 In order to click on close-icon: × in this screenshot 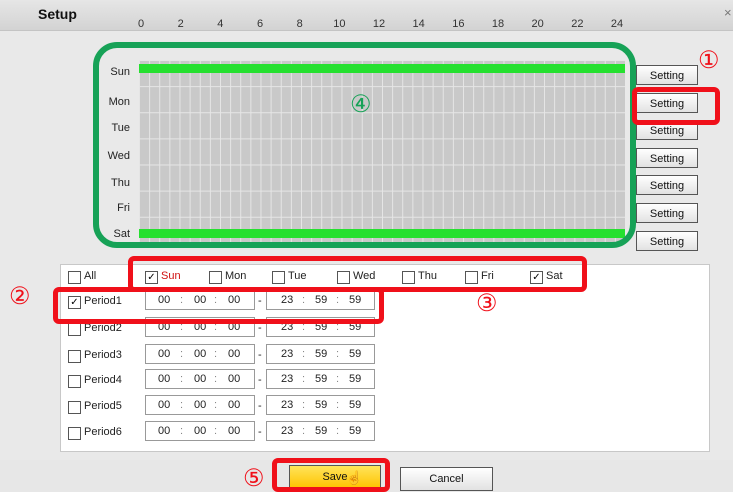, I will do `click(728, 13)`.